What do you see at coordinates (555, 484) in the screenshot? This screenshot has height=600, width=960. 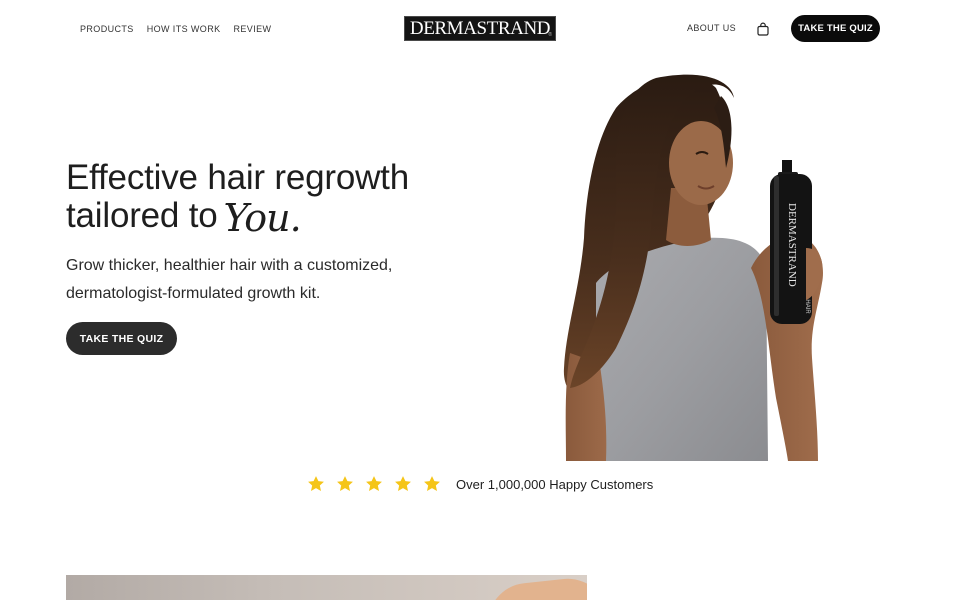 I see `happy-customers-text: Over 1,000,000 Happy Customers` at bounding box center [555, 484].